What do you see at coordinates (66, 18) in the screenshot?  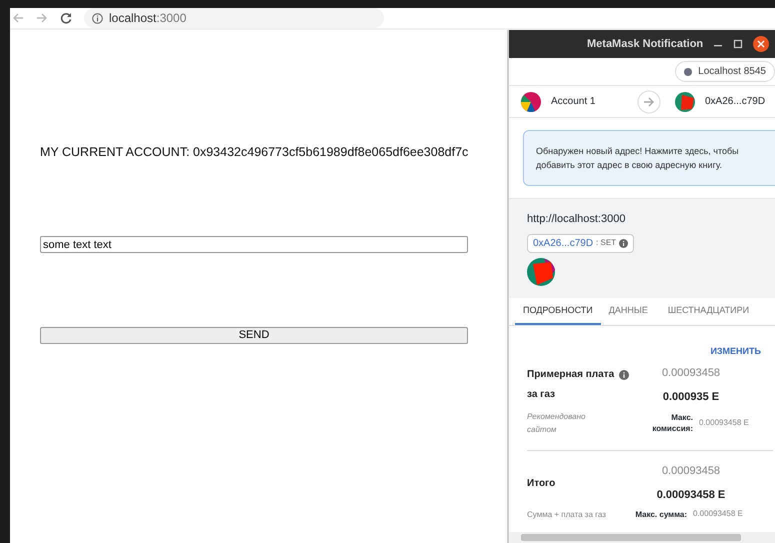 I see `reload-icon` at bounding box center [66, 18].